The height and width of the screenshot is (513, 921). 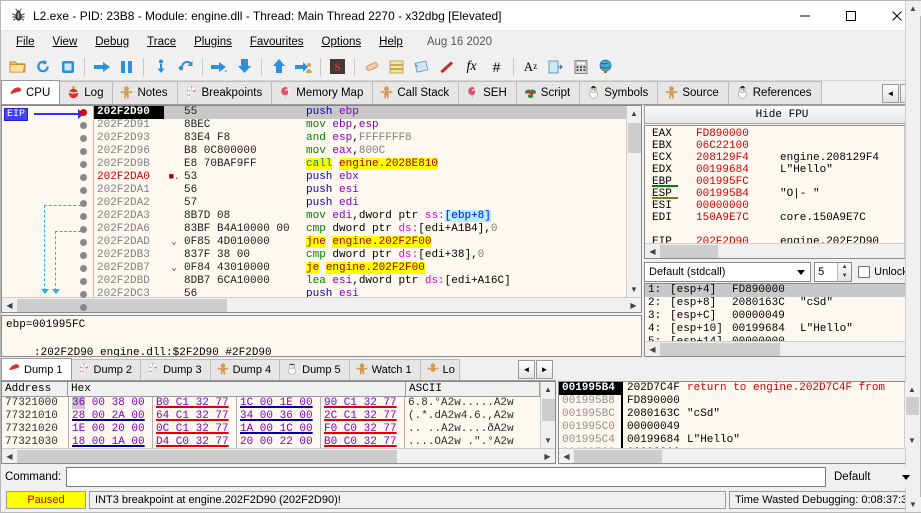 I want to click on disassembly-row: 202F2DA0 ■. 53 push ebx, so click(x=367, y=177).